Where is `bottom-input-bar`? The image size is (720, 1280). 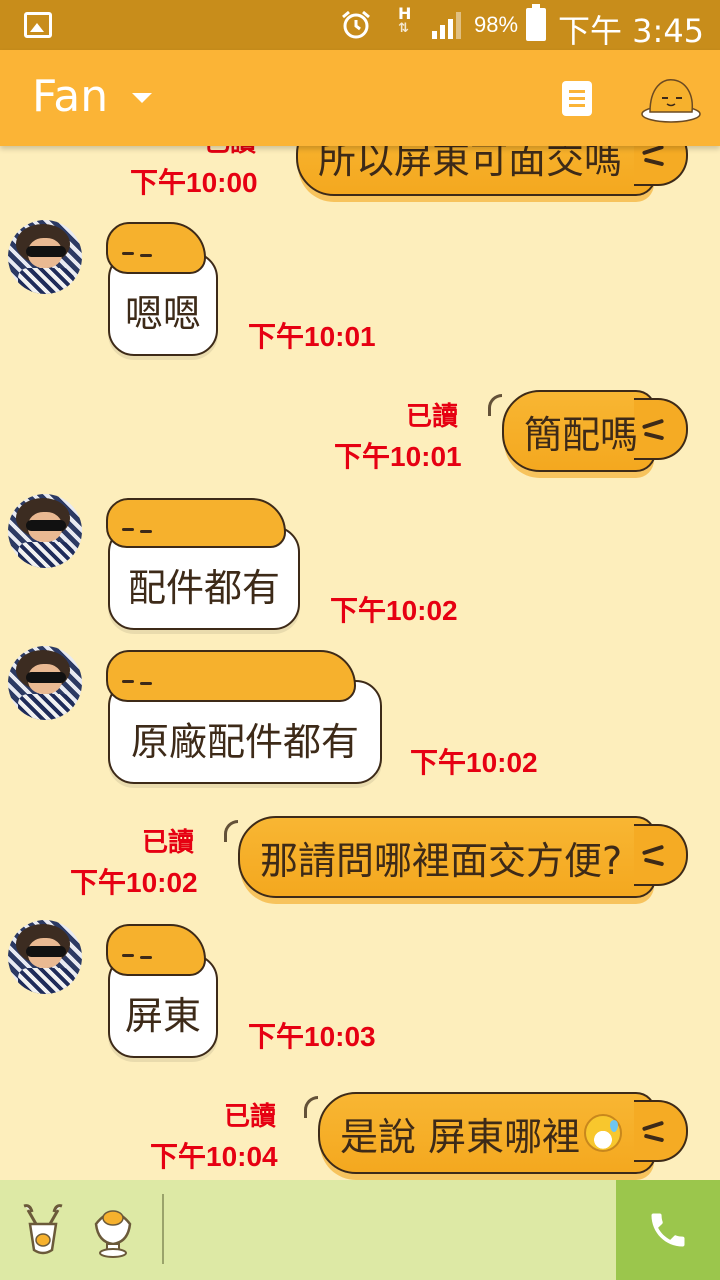 bottom-input-bar is located at coordinates (360, 1230).